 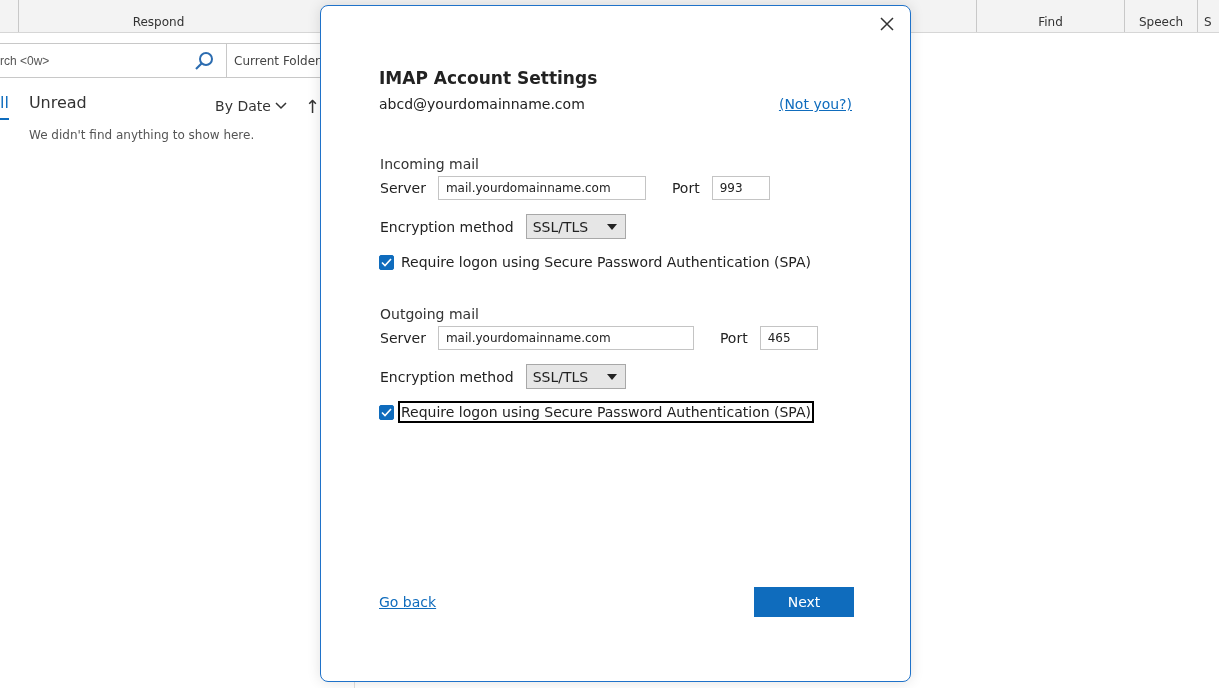 I want to click on sort-direction-button: ↑, so click(x=312, y=106).